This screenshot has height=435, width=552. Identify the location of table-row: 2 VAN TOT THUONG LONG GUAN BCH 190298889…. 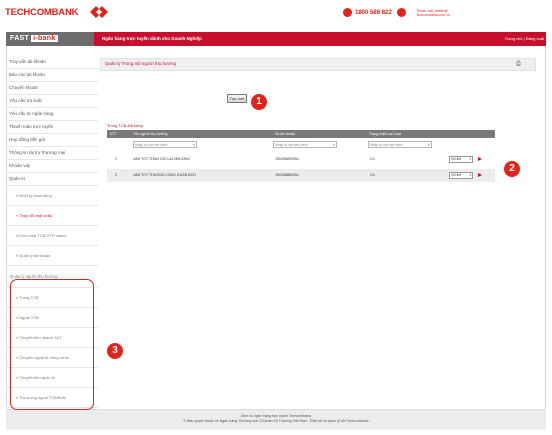
(301, 175).